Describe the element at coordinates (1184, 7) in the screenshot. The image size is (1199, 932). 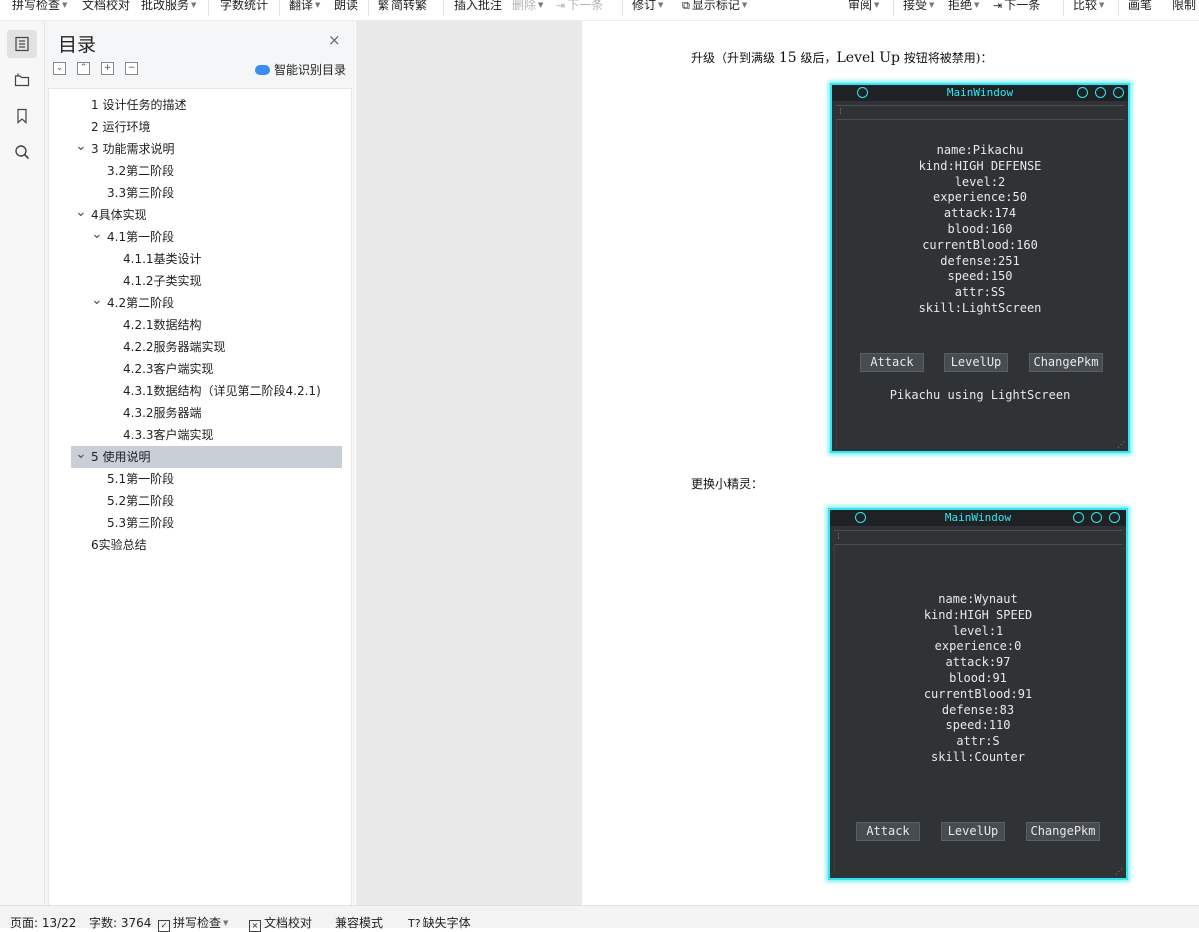
I see `restrict-button: 限制` at that location.